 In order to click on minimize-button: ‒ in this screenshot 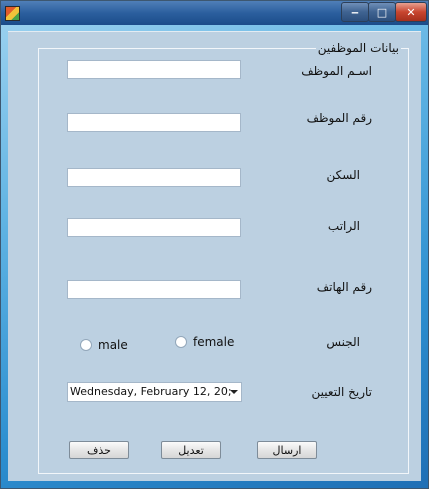, I will do `click(355, 12)`.